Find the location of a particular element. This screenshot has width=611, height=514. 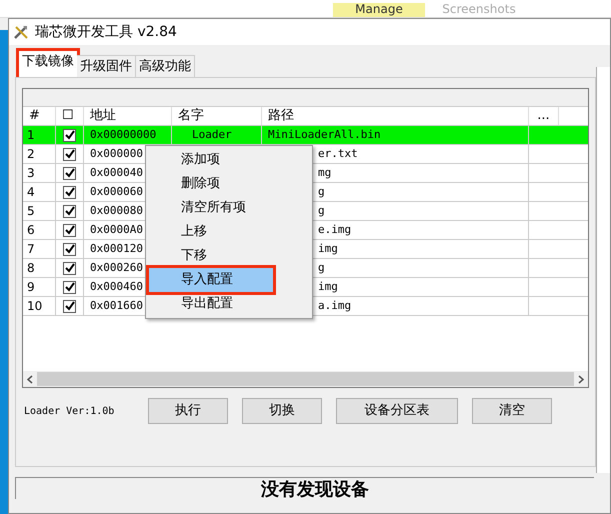

row-number: 8 is located at coordinates (31, 268).